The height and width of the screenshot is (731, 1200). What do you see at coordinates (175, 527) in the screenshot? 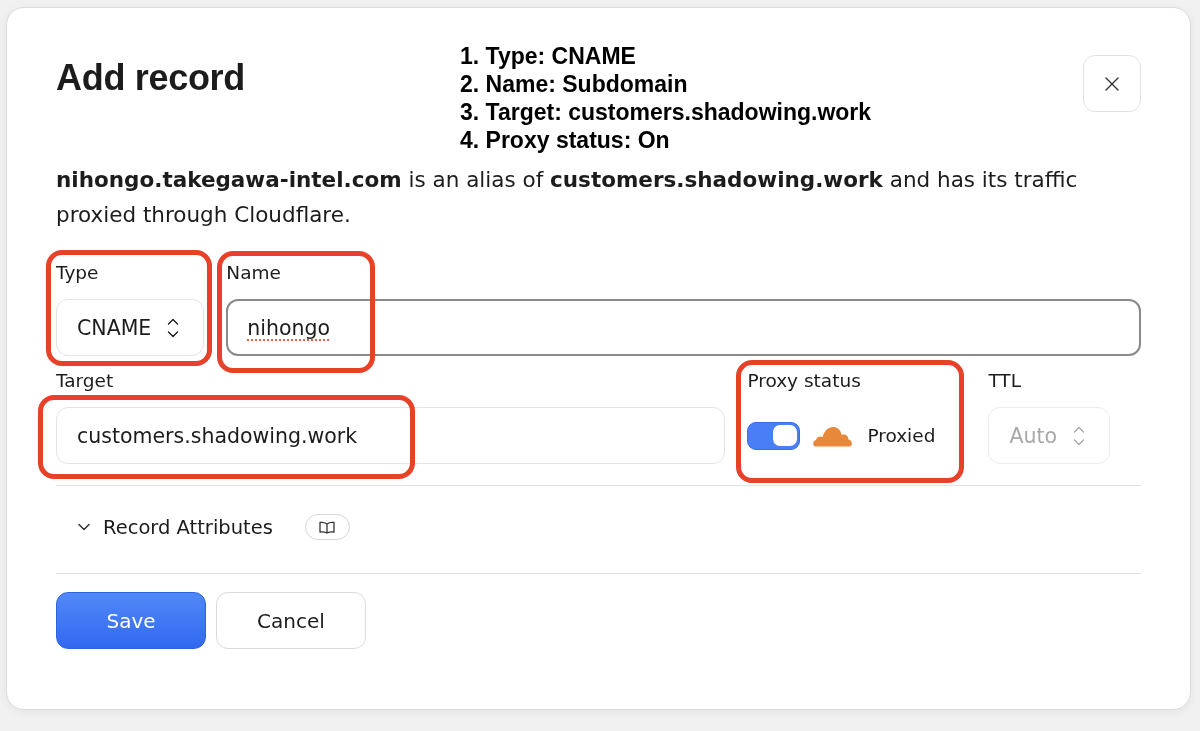
I see `record-attributes-toggle: Record Attributes` at bounding box center [175, 527].